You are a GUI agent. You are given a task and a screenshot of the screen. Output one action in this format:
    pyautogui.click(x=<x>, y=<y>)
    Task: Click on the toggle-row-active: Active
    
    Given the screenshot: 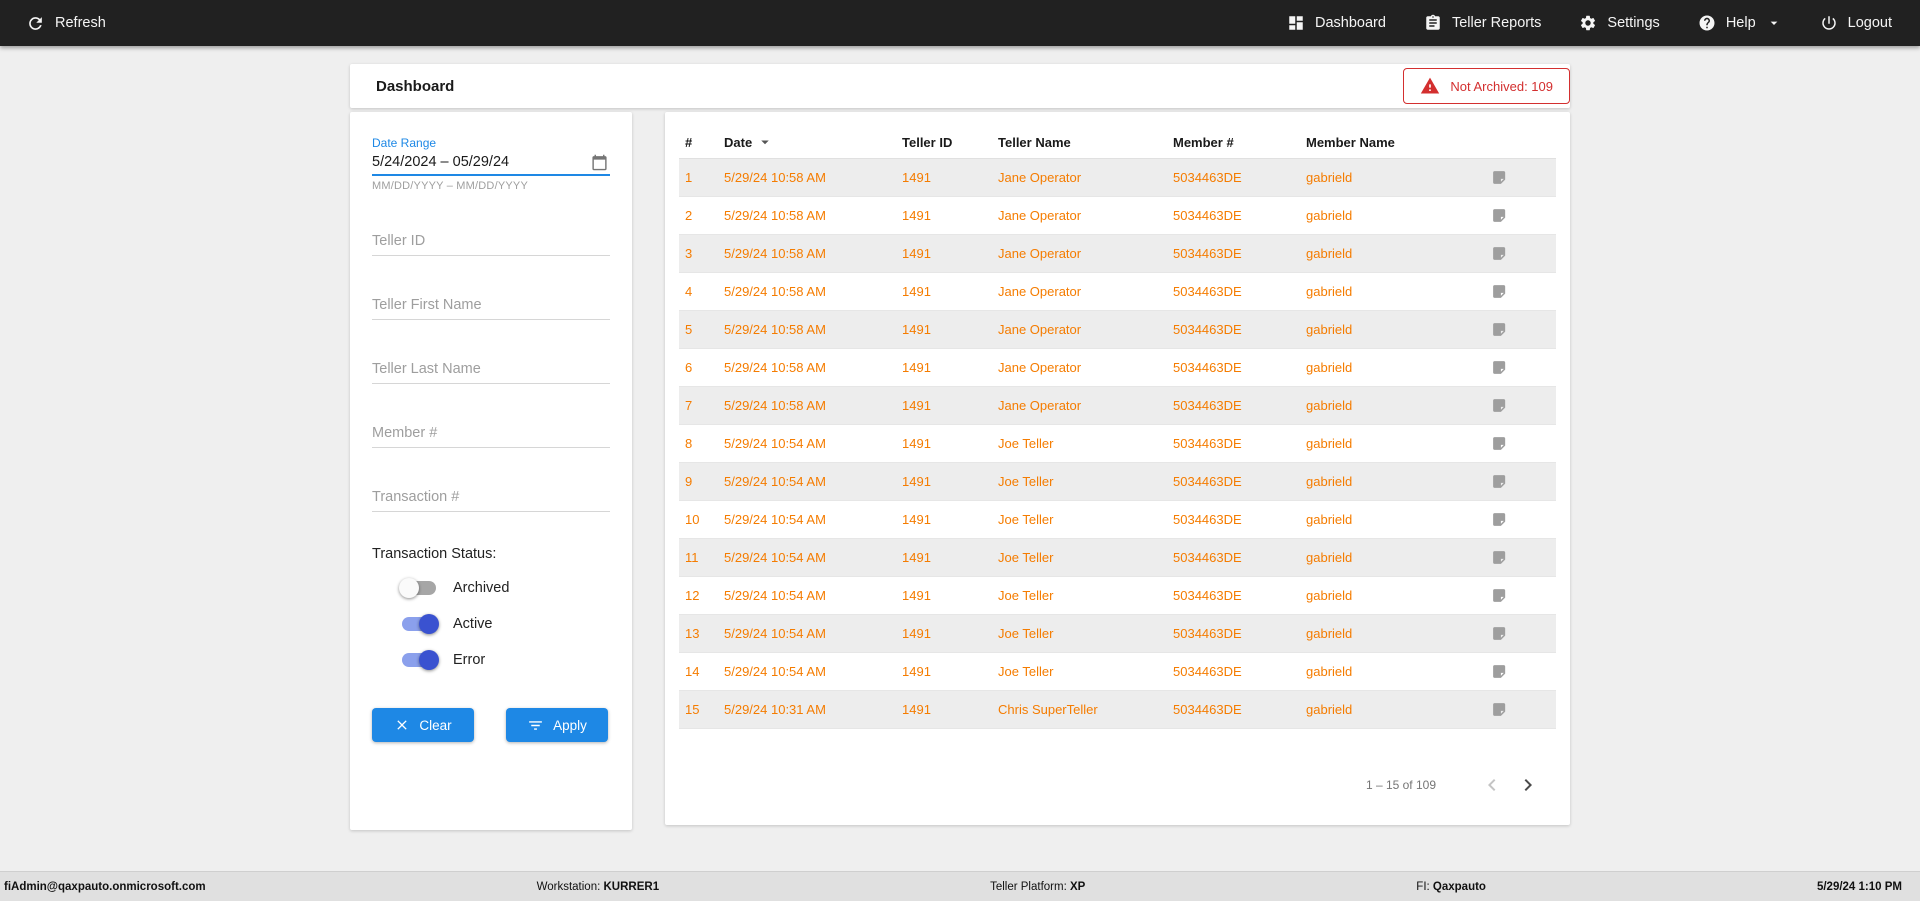 What is the action you would take?
    pyautogui.click(x=491, y=624)
    